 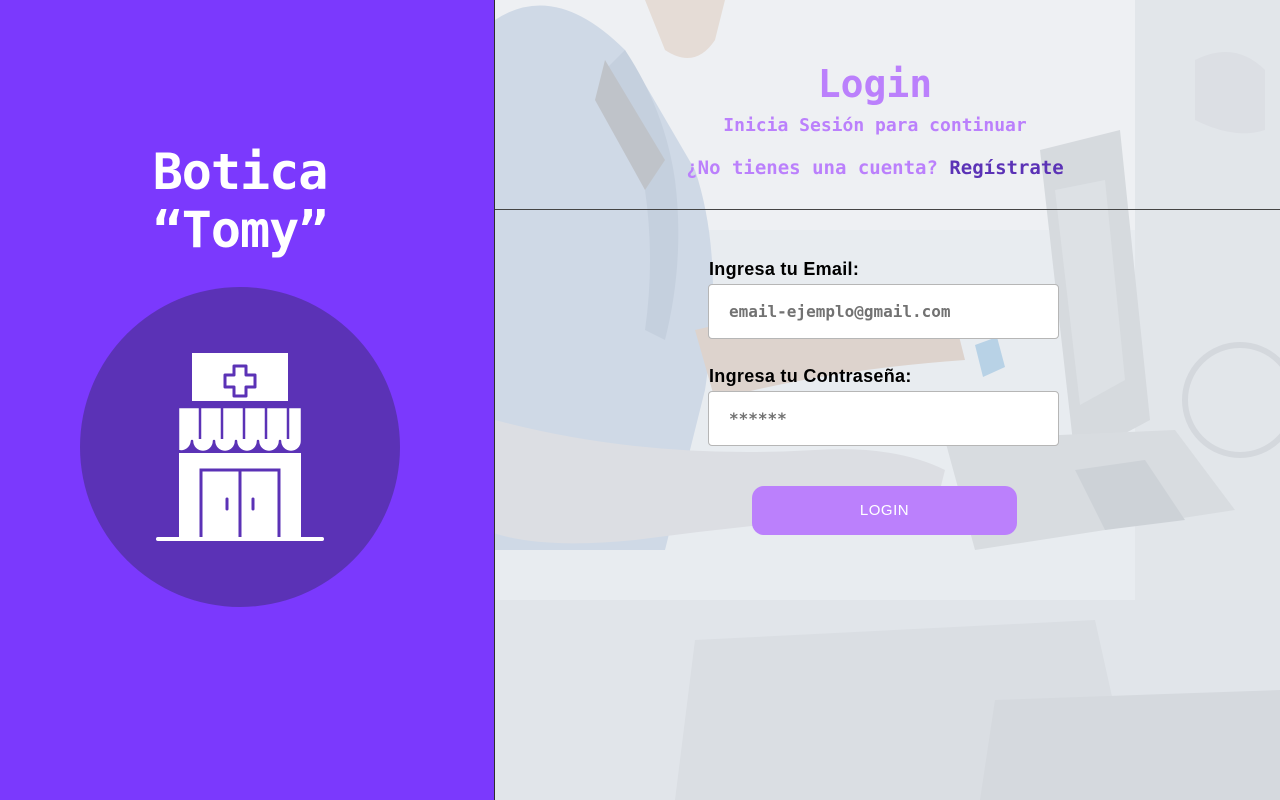 What do you see at coordinates (240, 230) in the screenshot?
I see `brand-title-line2: “Tomy”` at bounding box center [240, 230].